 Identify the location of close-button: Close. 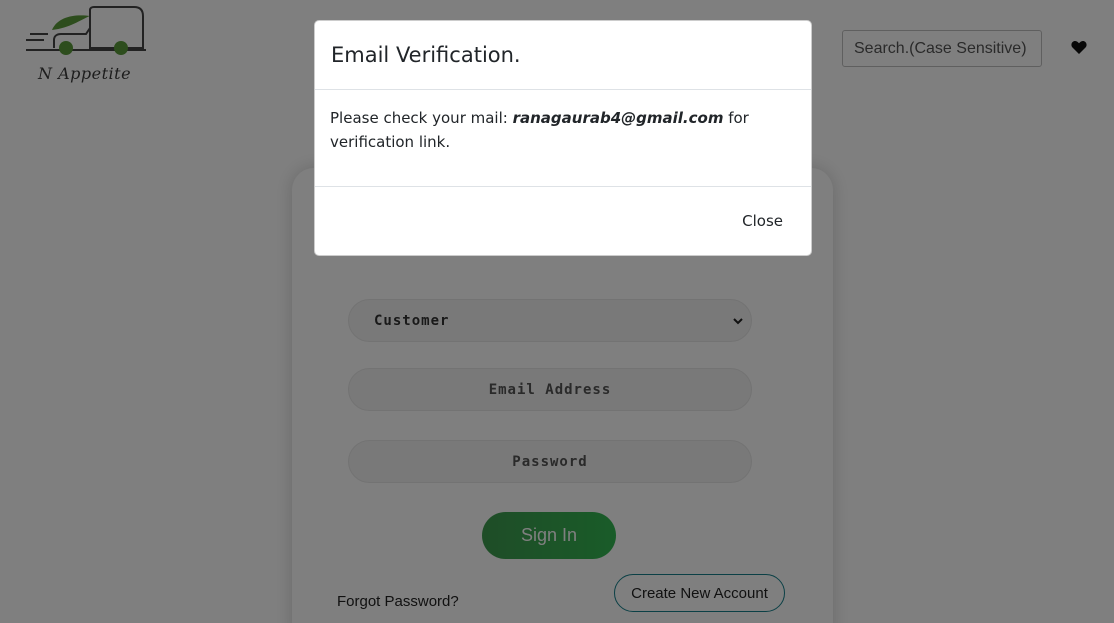
(762, 221).